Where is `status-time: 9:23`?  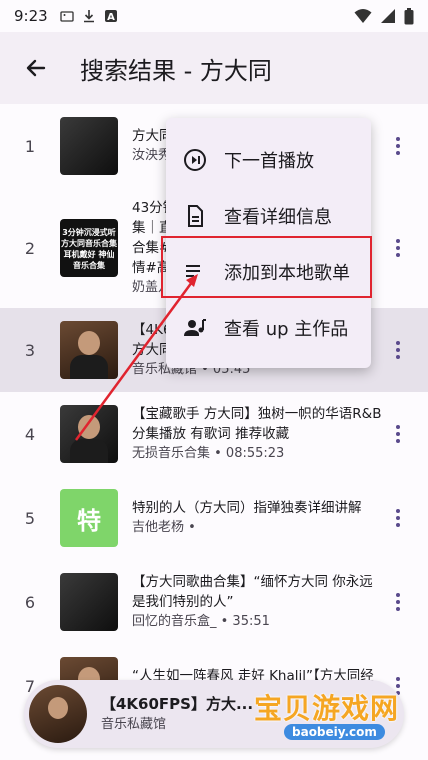
status-time: 9:23 is located at coordinates (31, 16).